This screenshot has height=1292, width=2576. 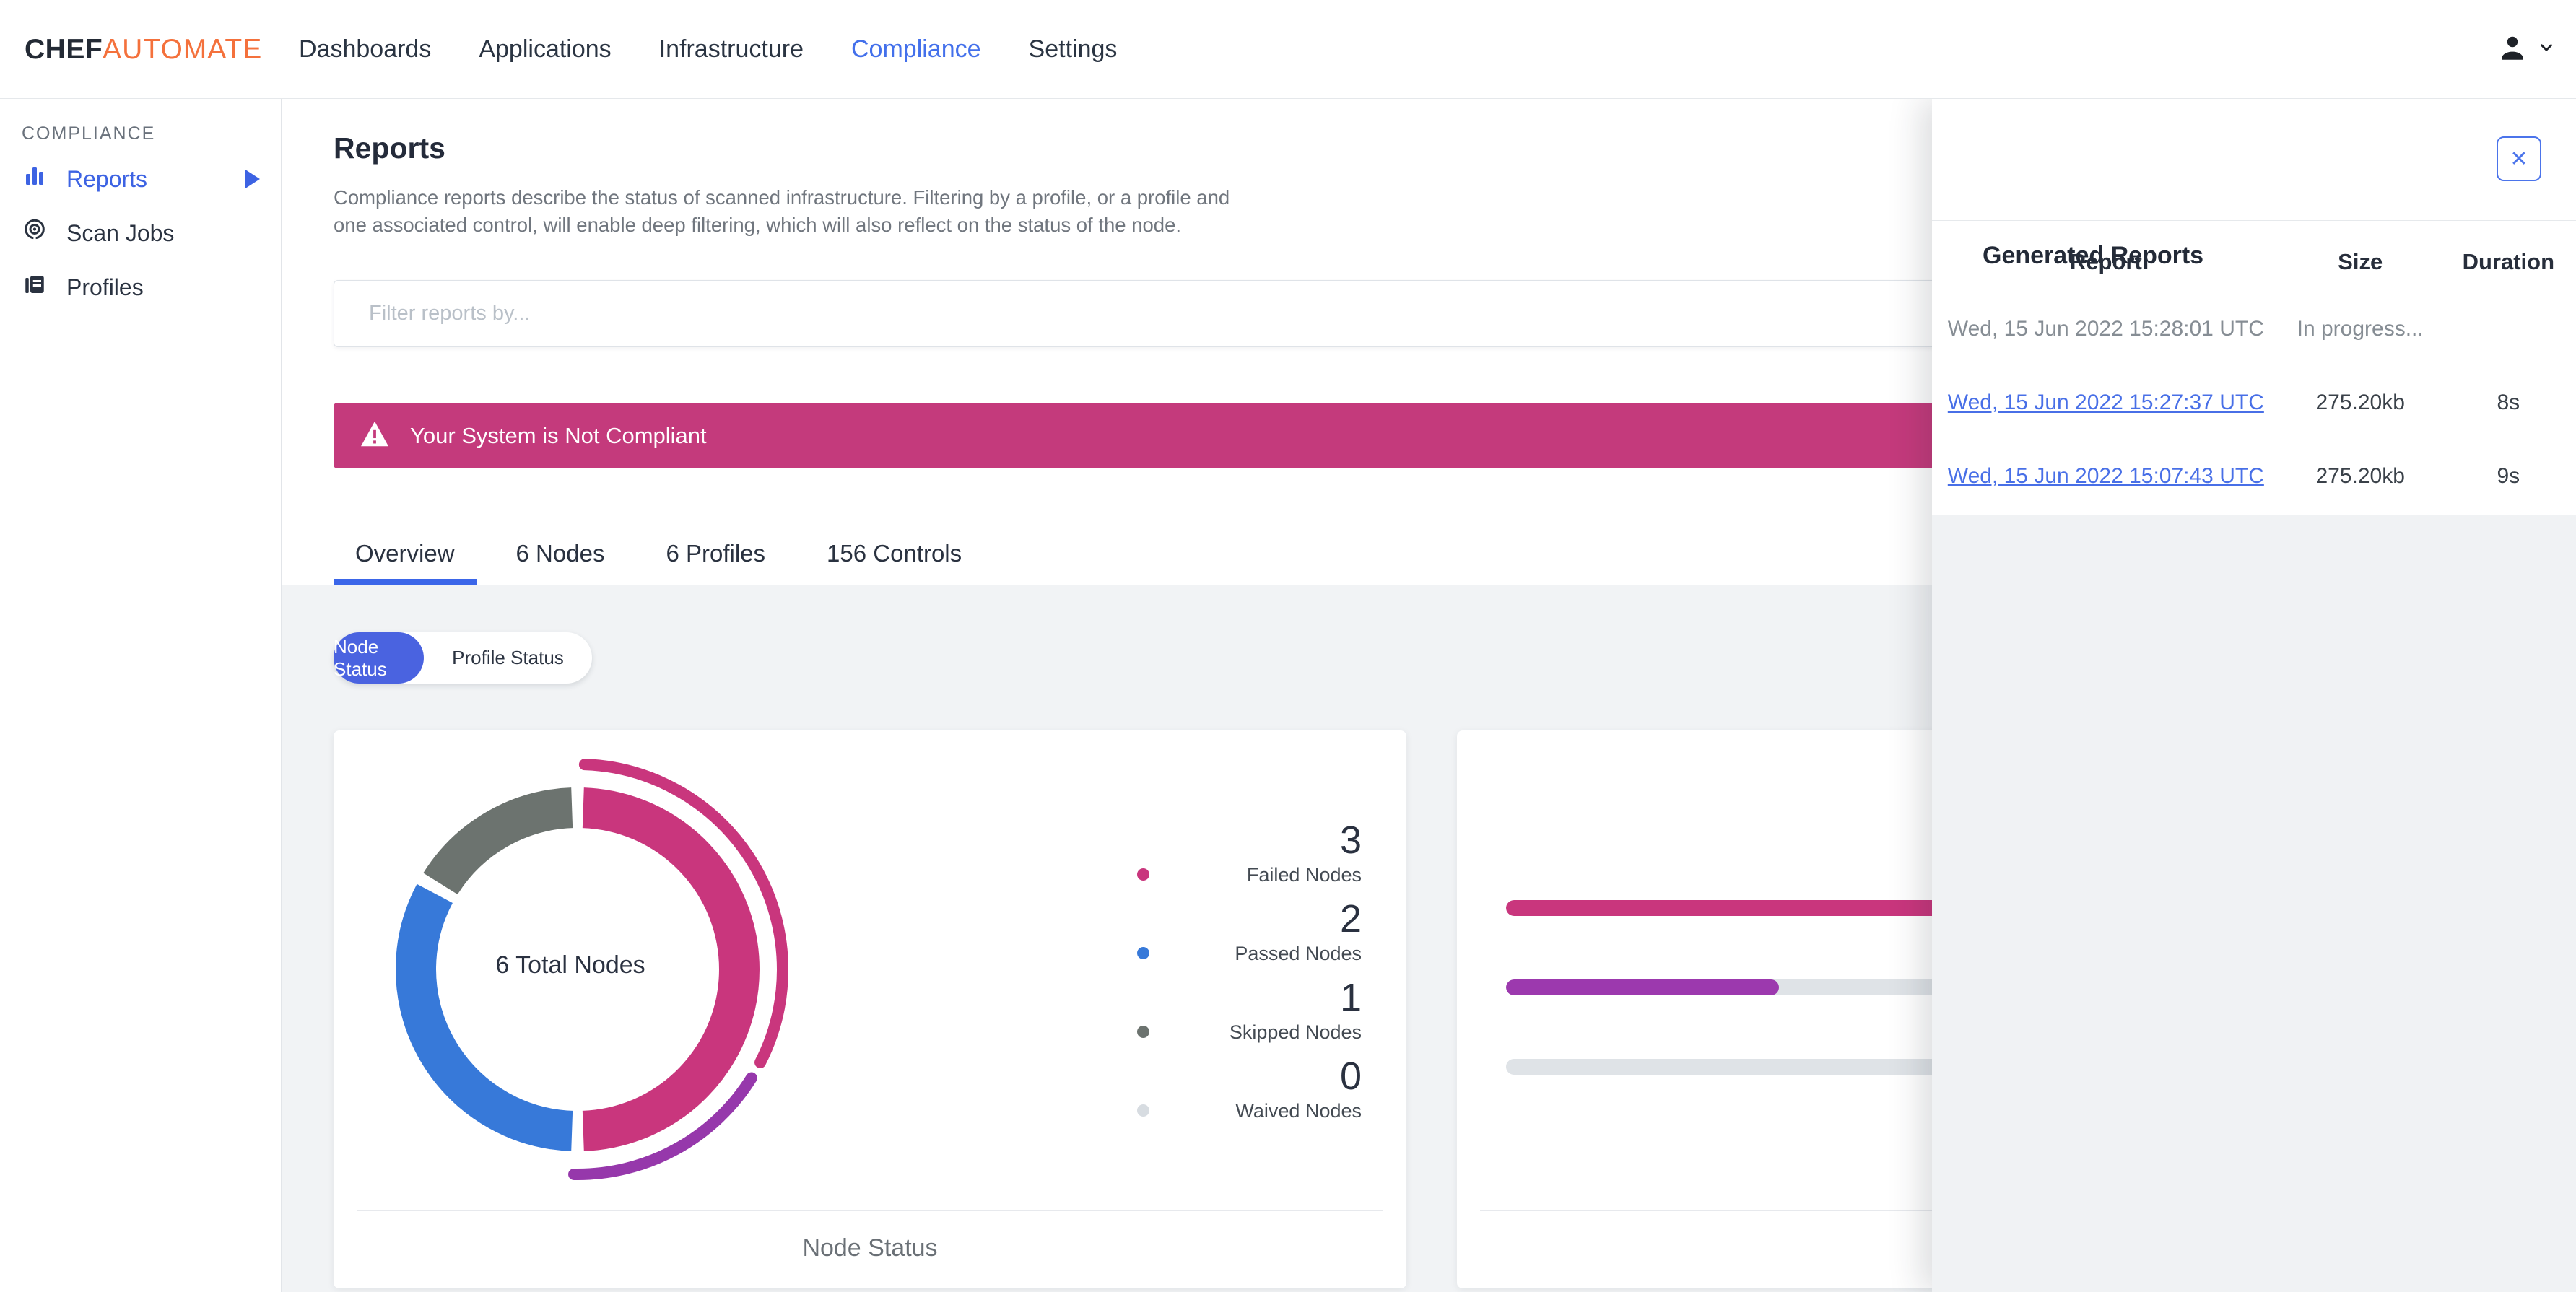 I want to click on legend-failed-nodes: 3 Failed Nodes, so click(x=1224, y=853).